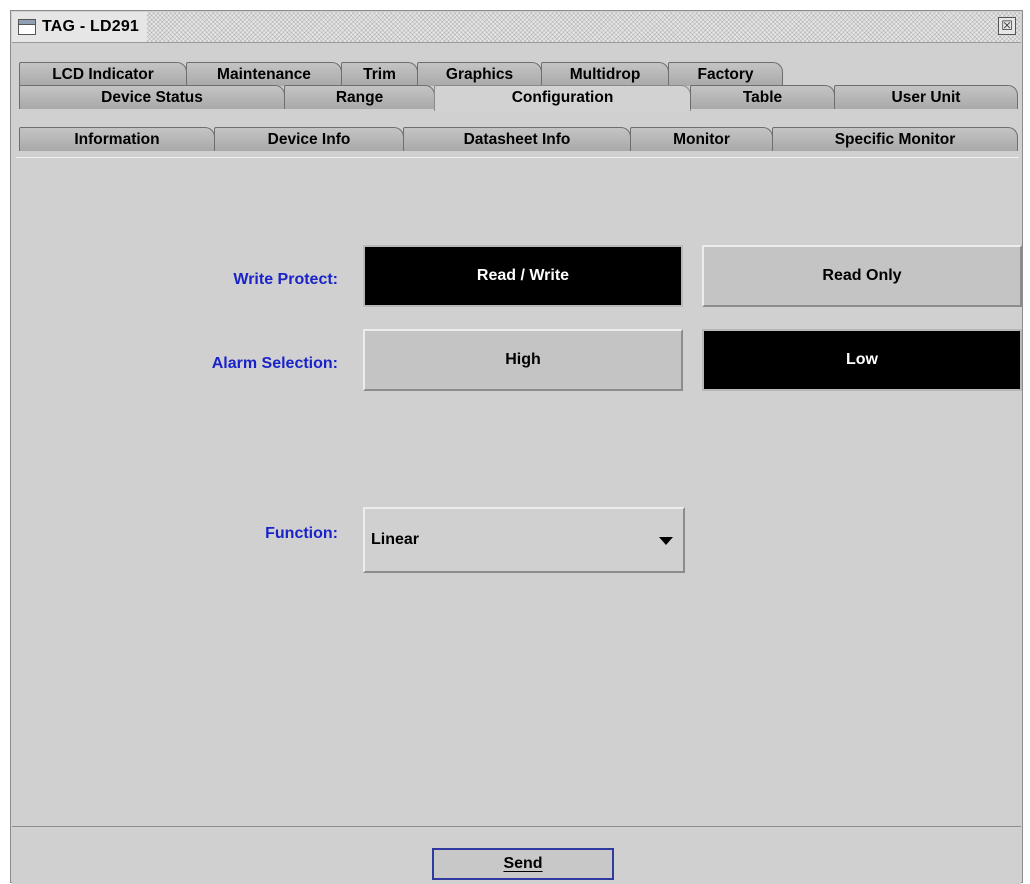  Describe the element at coordinates (103, 74) in the screenshot. I see `tab-lcd-indicator: LCD Indicator` at that location.